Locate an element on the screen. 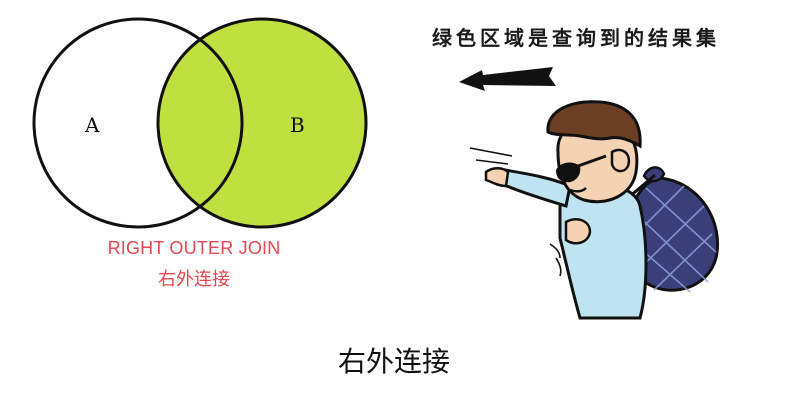 The image size is (788, 414). join-name-en: RIGHT OUTER JOIN is located at coordinates (194, 248).